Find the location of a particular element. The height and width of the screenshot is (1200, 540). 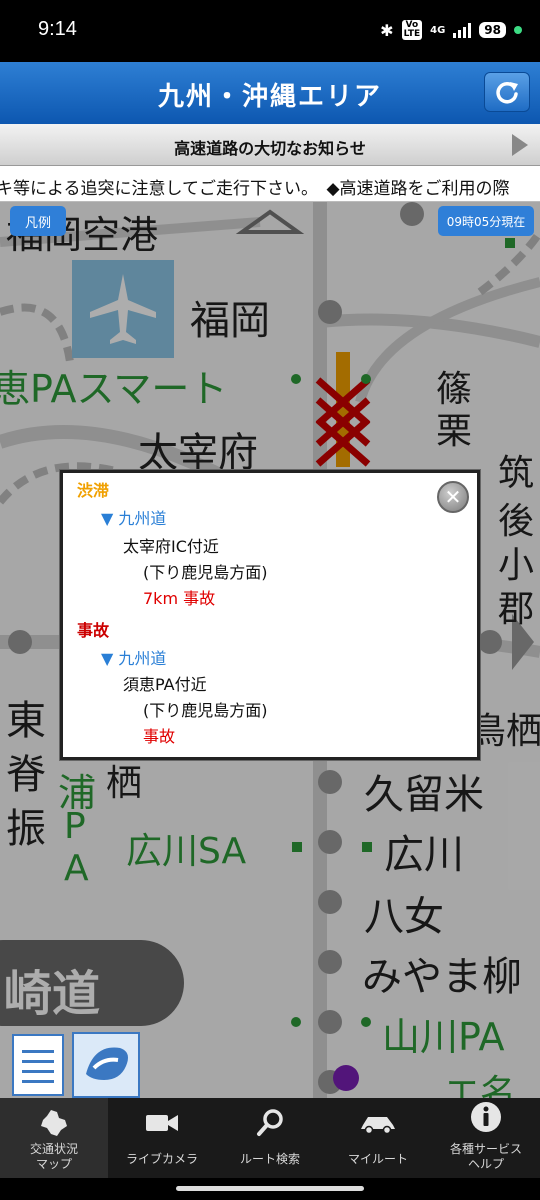

dolphin-icon is located at coordinates (107, 1063).